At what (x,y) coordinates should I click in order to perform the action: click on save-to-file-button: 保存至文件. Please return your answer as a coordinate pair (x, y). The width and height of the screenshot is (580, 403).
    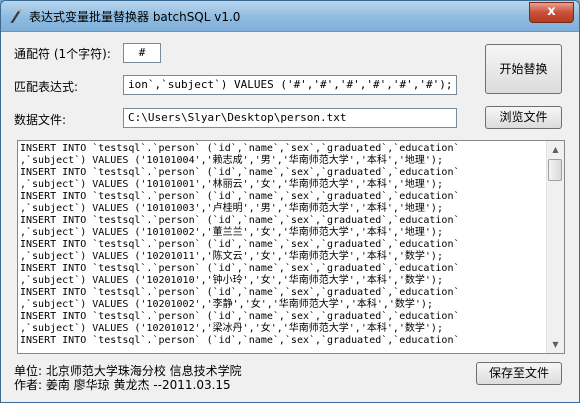
    Looking at the image, I should click on (519, 373).